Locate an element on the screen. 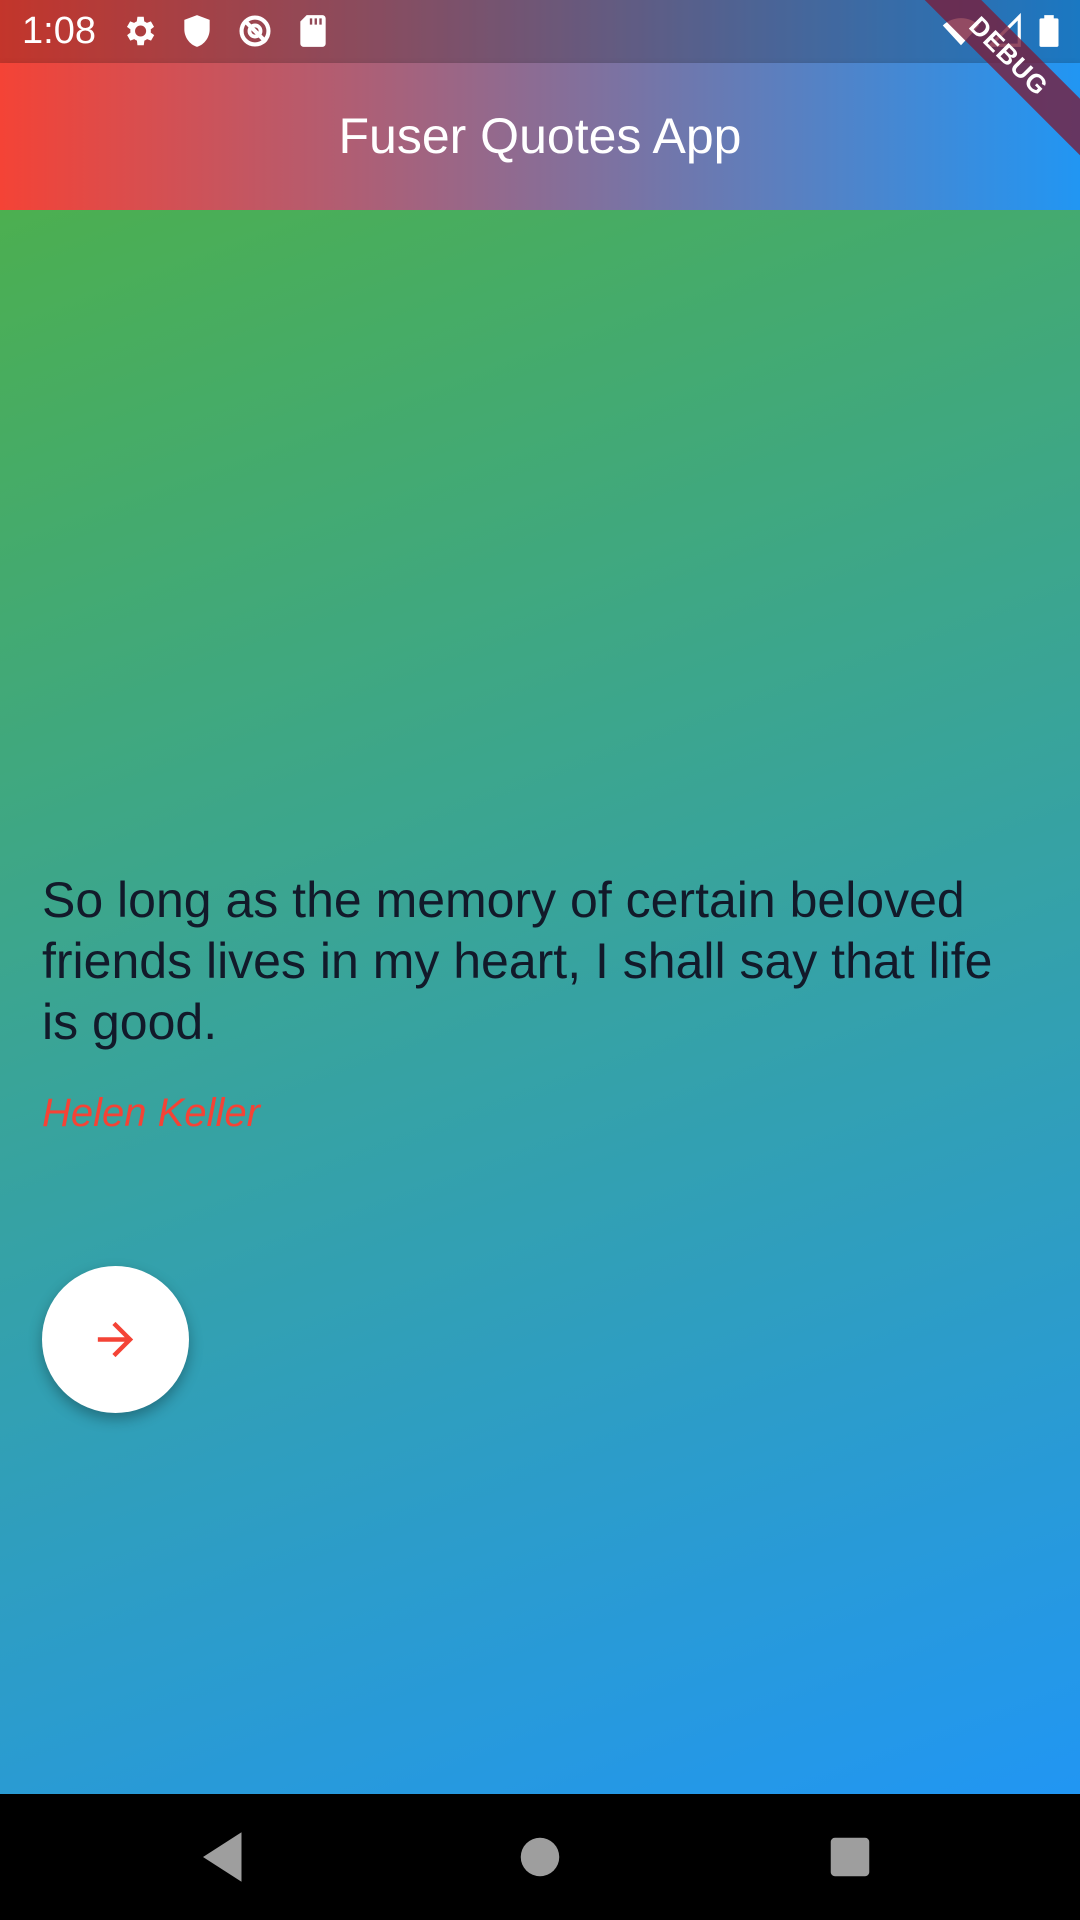 The image size is (1080, 1920). sd-card-icon is located at coordinates (313, 31).